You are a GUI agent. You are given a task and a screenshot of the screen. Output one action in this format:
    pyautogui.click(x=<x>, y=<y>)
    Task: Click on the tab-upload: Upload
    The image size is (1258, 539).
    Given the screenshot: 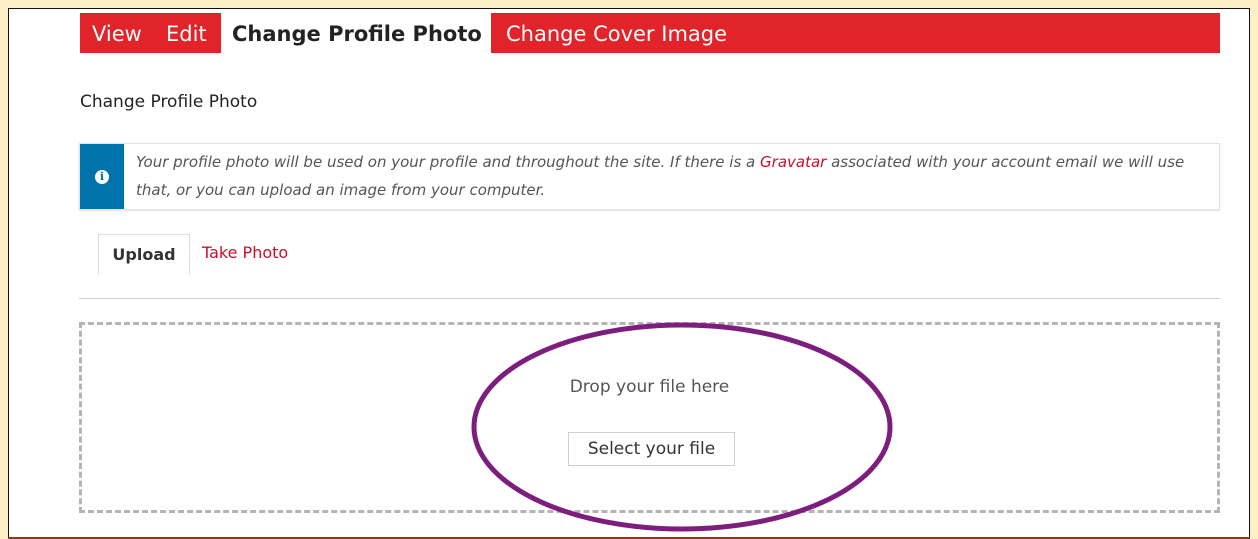 What is the action you would take?
    pyautogui.click(x=144, y=254)
    